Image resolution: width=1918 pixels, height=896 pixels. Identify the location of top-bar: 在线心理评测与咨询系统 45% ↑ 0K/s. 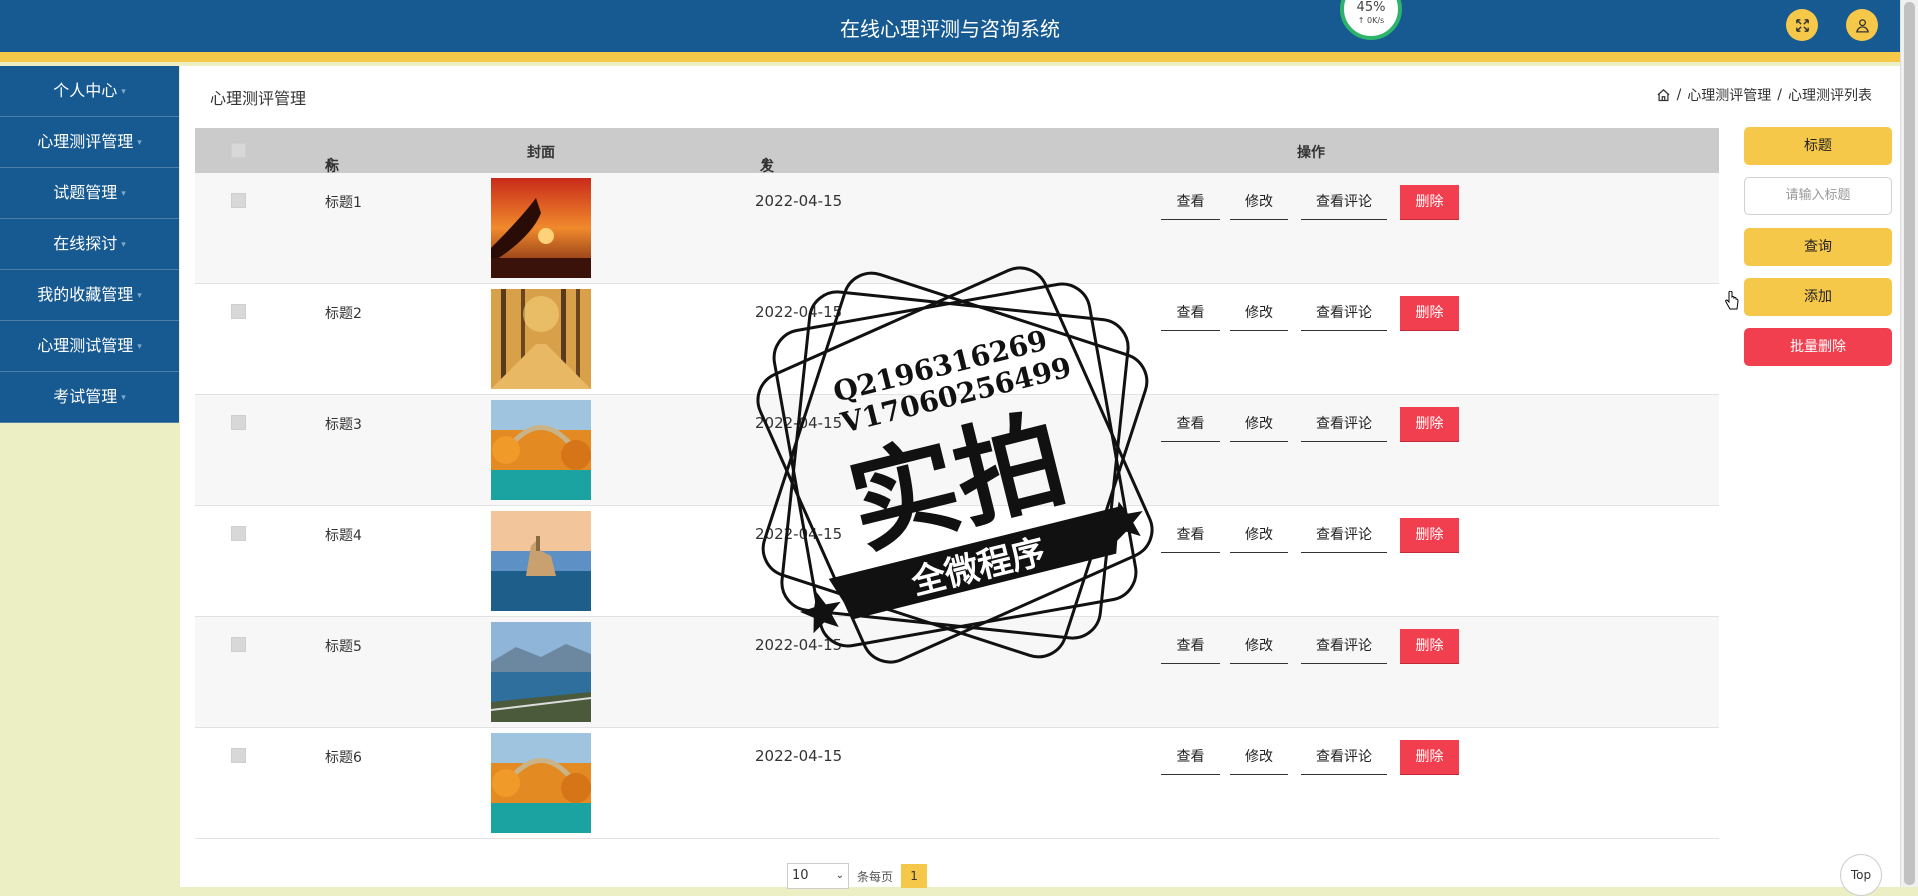
(950, 26).